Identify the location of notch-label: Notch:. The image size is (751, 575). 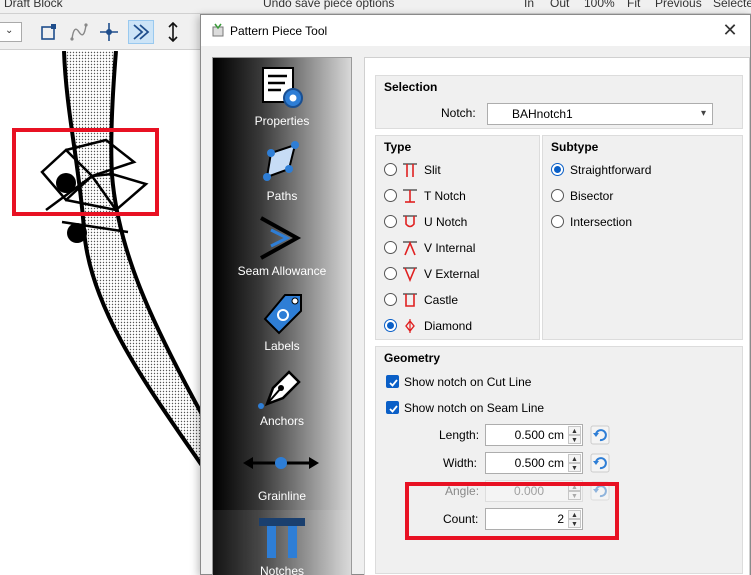
(458, 113).